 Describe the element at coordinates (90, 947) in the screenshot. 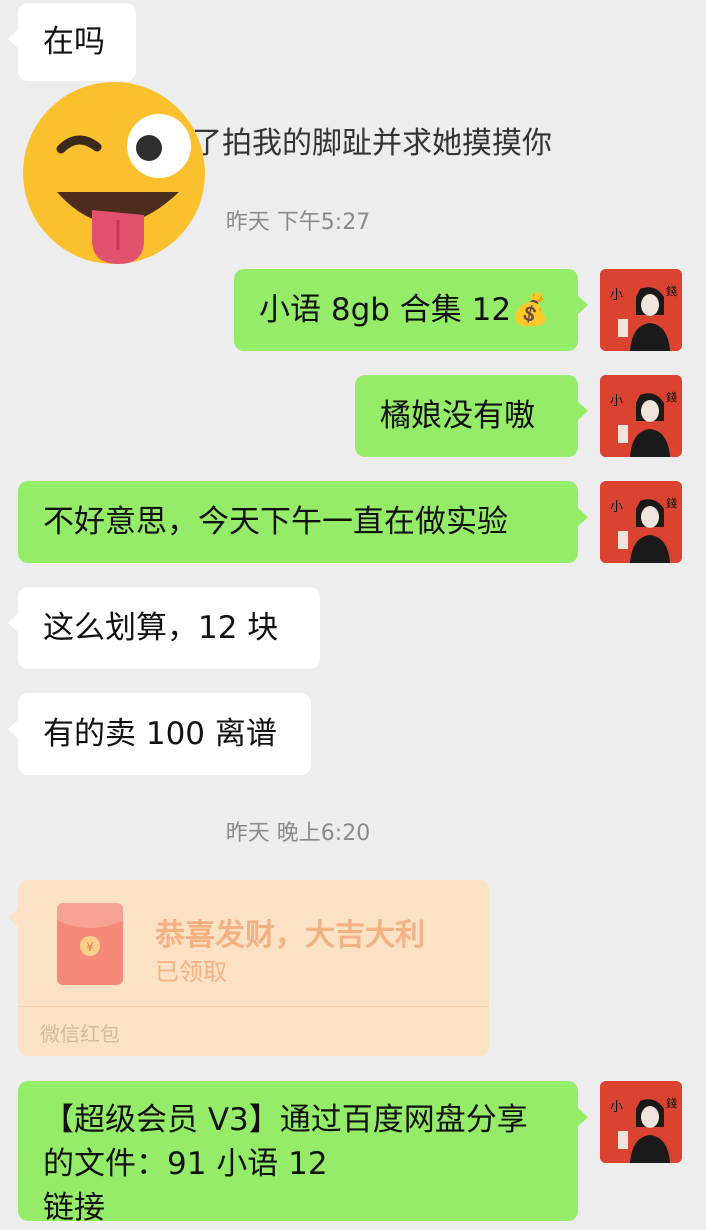

I see `yuan-symbol: ¥` at that location.